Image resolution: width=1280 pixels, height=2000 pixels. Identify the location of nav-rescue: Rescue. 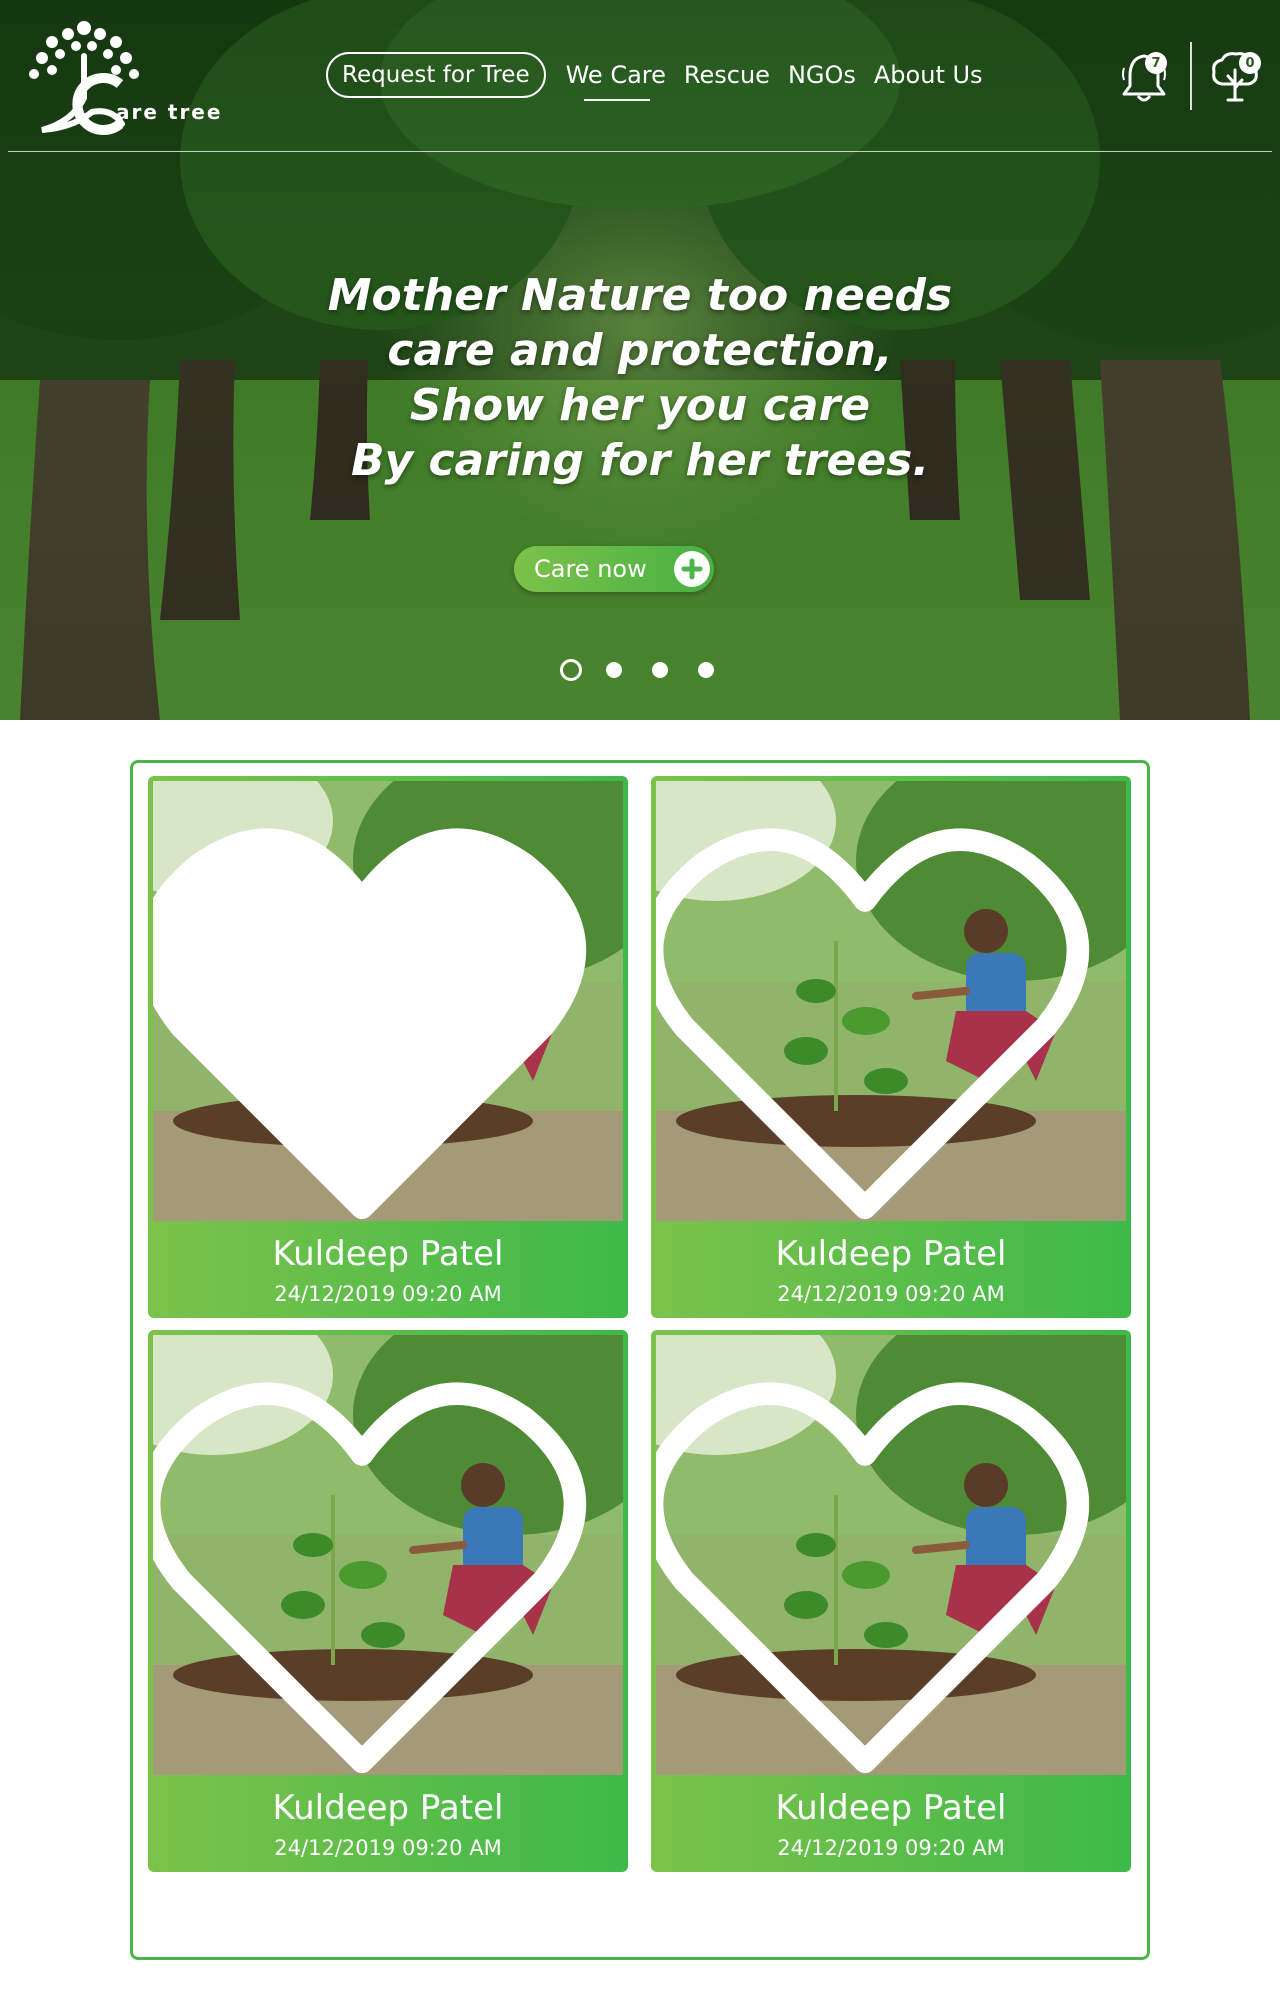
(727, 75).